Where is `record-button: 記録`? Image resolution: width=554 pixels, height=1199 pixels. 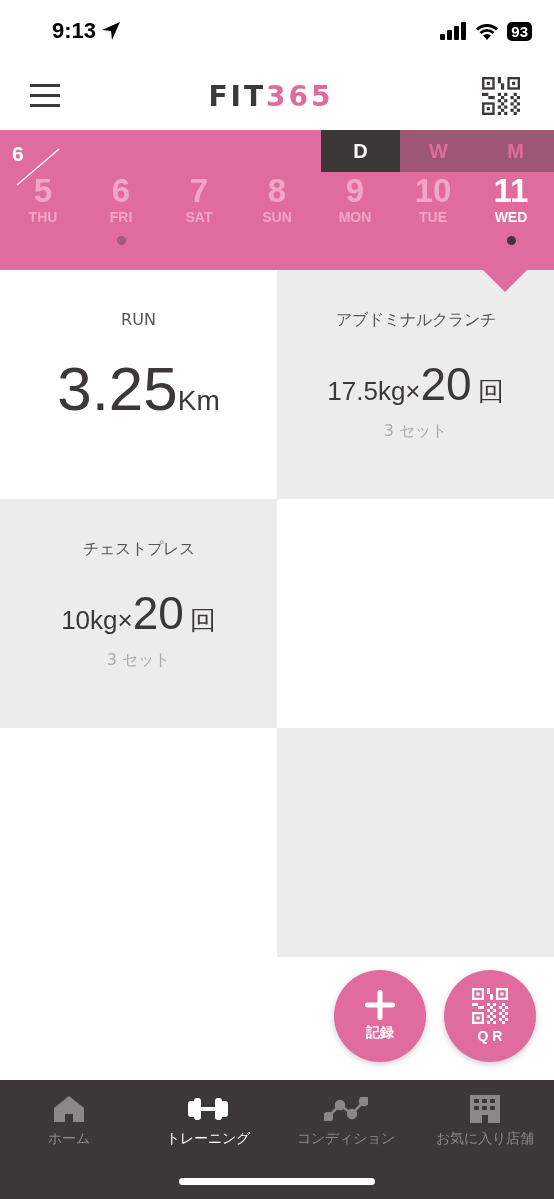
record-button: 記録 is located at coordinates (380, 1016).